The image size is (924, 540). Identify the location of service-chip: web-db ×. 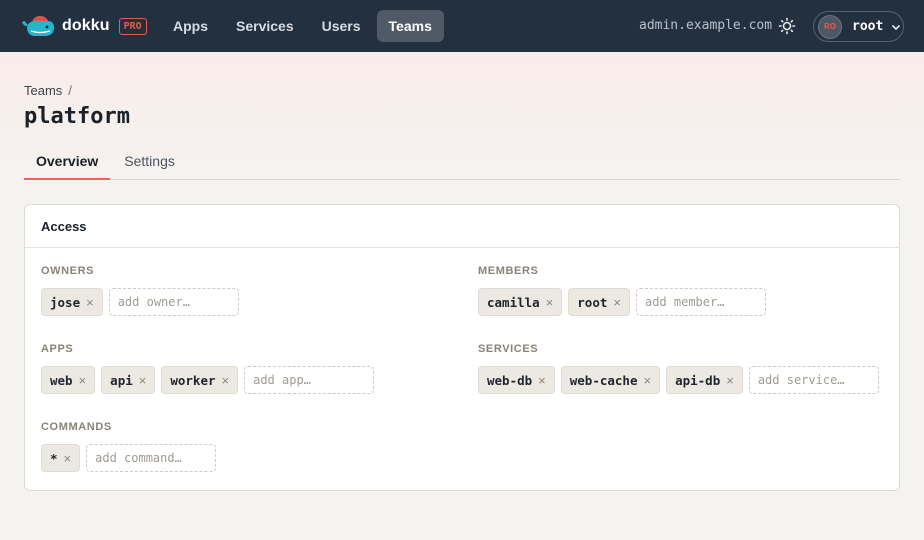
(516, 380).